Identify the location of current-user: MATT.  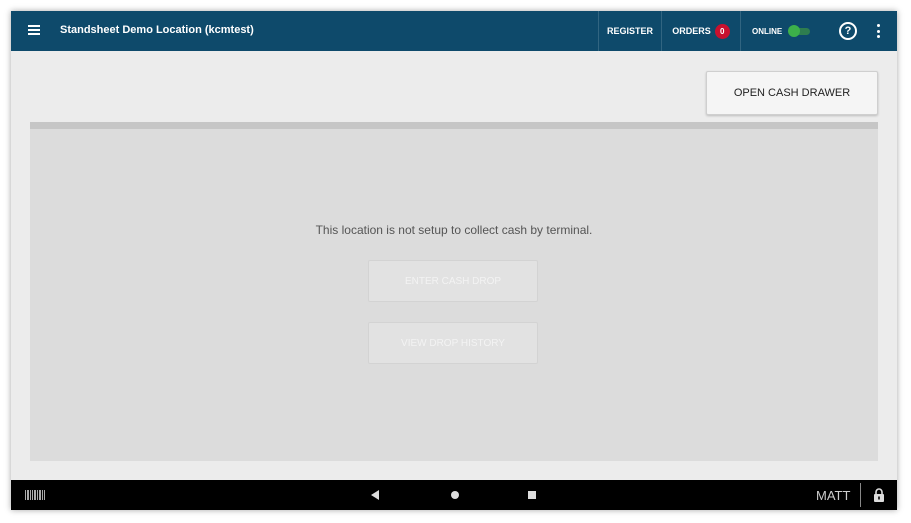
(833, 495).